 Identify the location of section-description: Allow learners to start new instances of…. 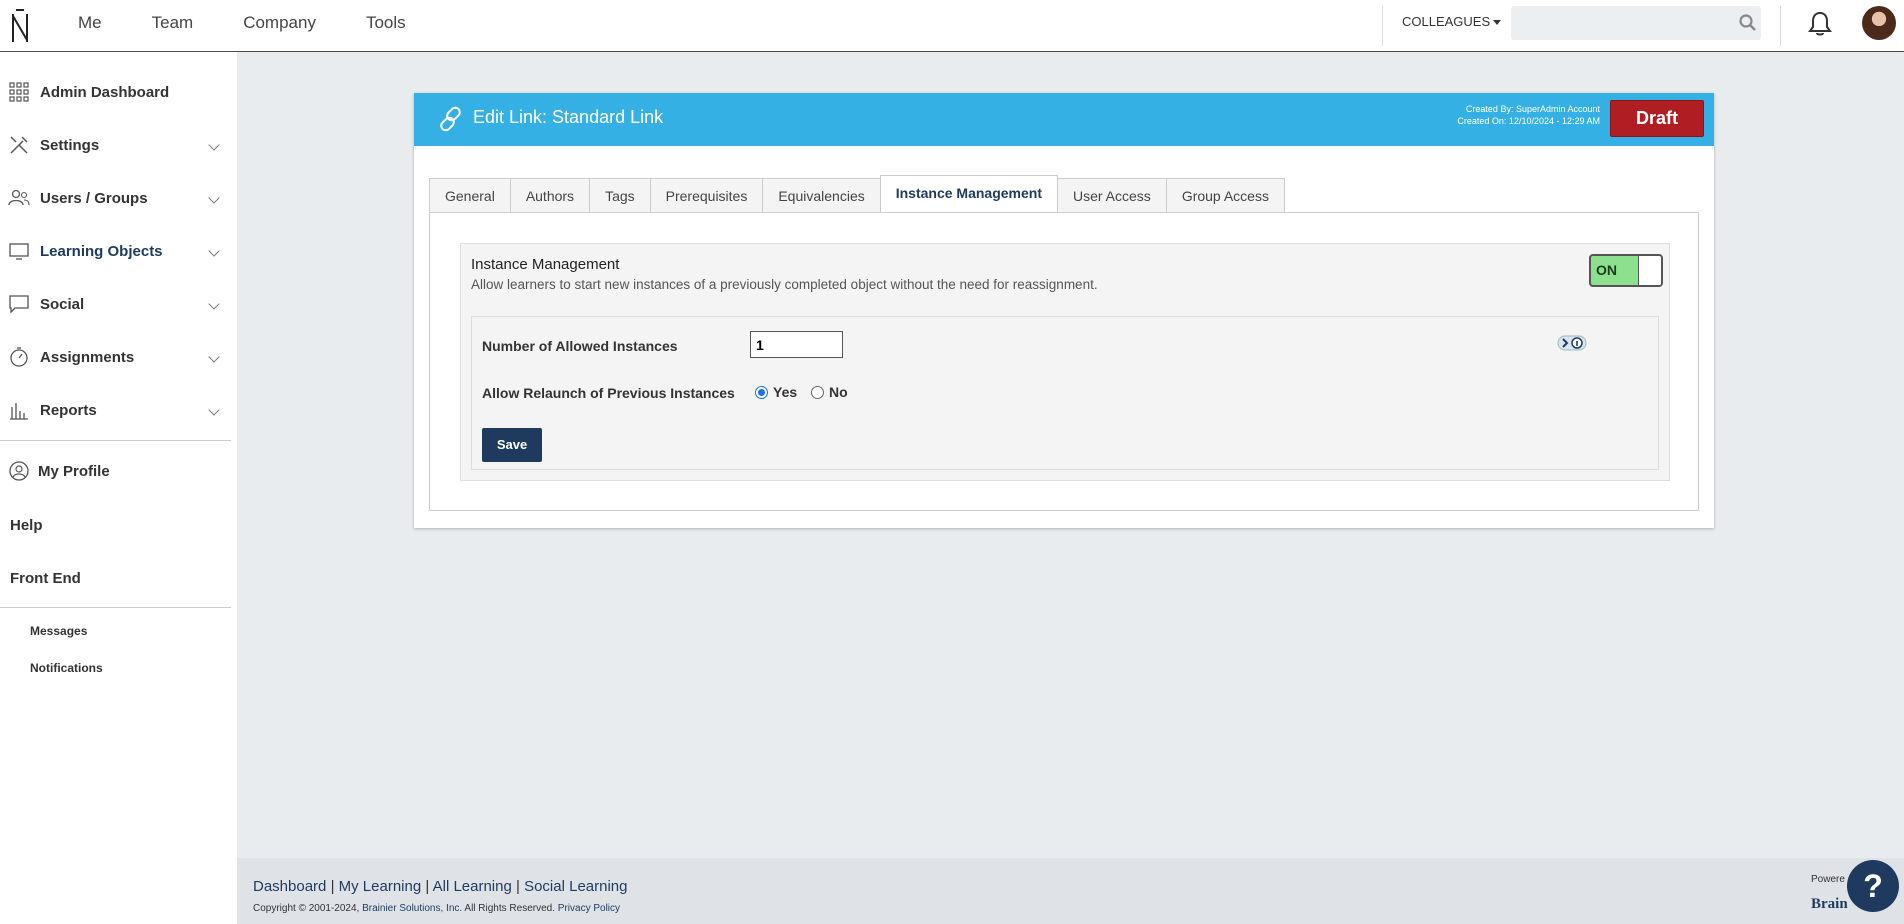
(784, 284).